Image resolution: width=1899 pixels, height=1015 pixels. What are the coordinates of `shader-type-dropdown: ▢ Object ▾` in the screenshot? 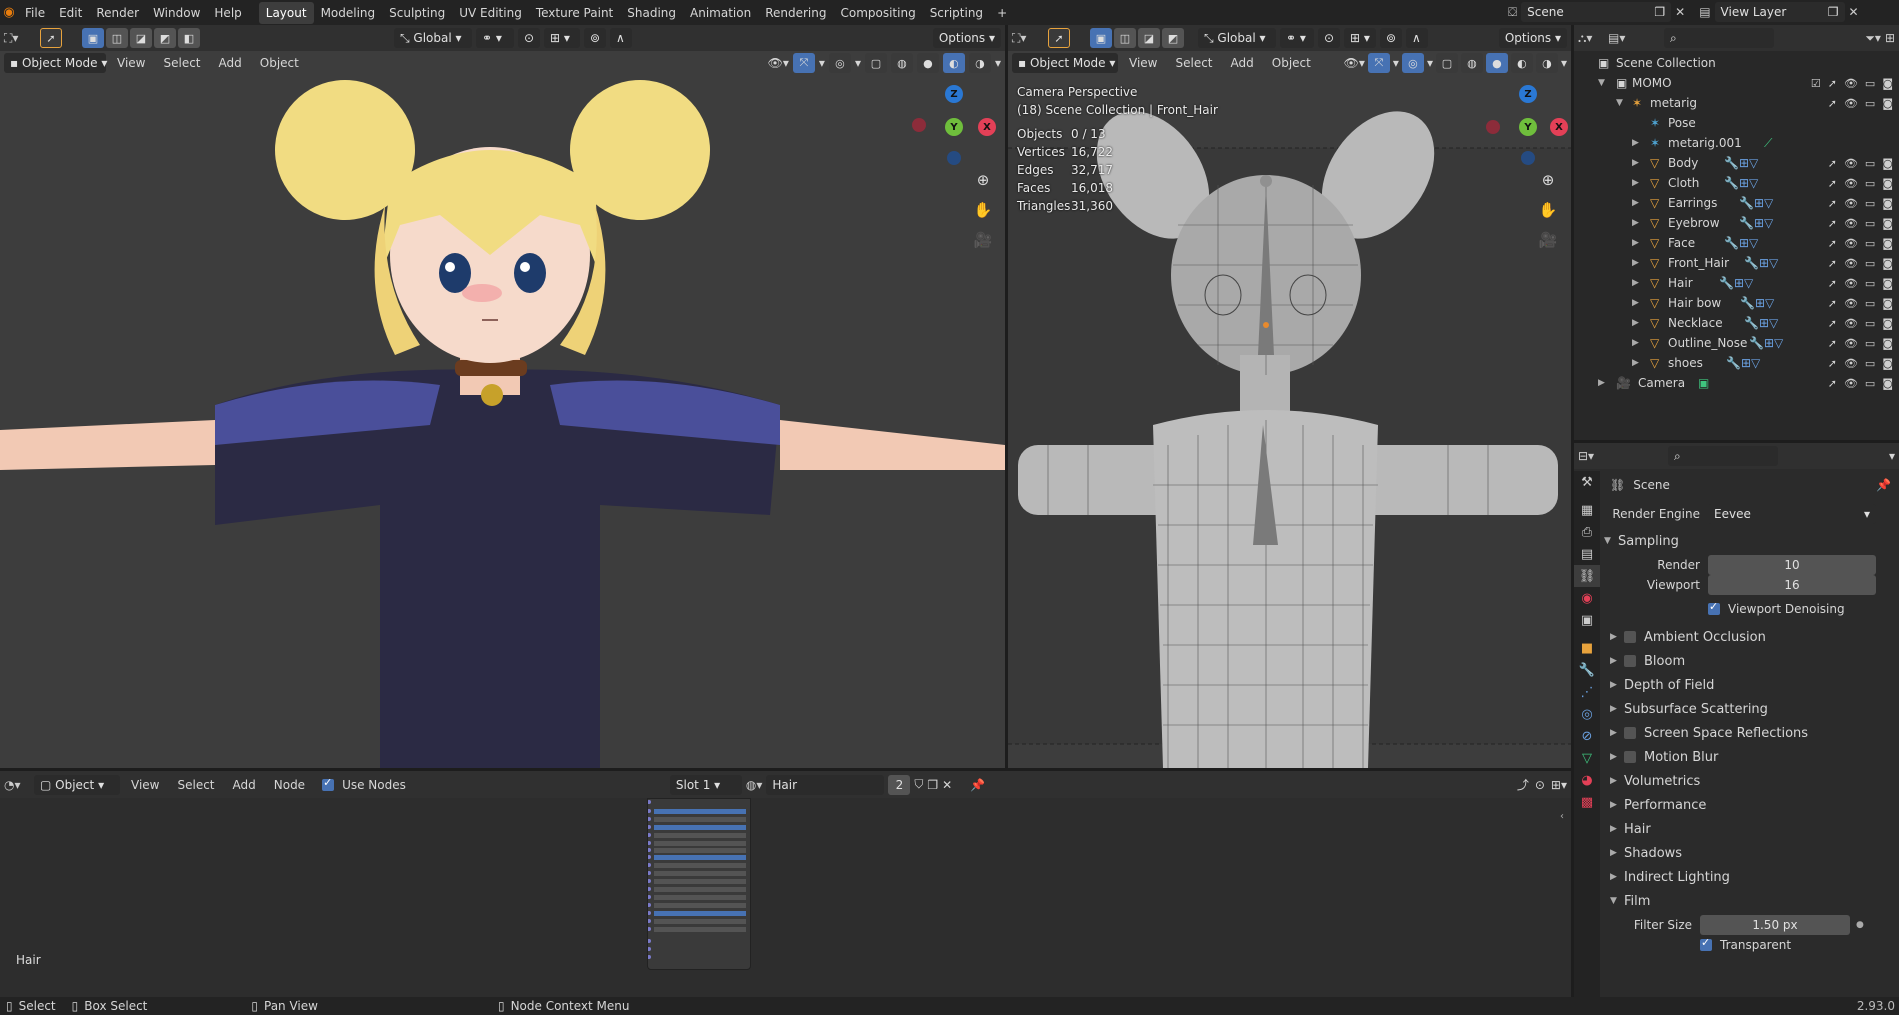 It's located at (77, 784).